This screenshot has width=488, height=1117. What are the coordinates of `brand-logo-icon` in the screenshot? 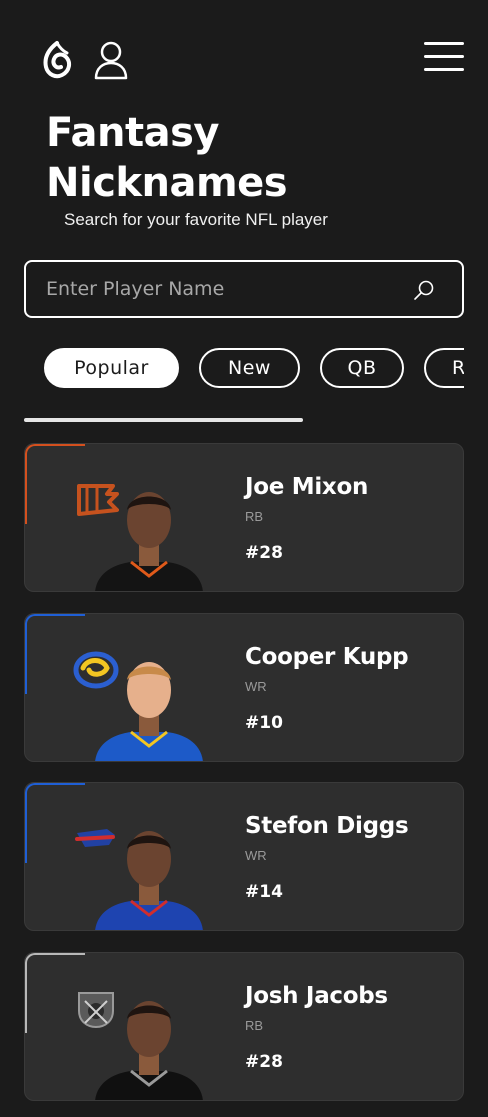 It's located at (57, 60).